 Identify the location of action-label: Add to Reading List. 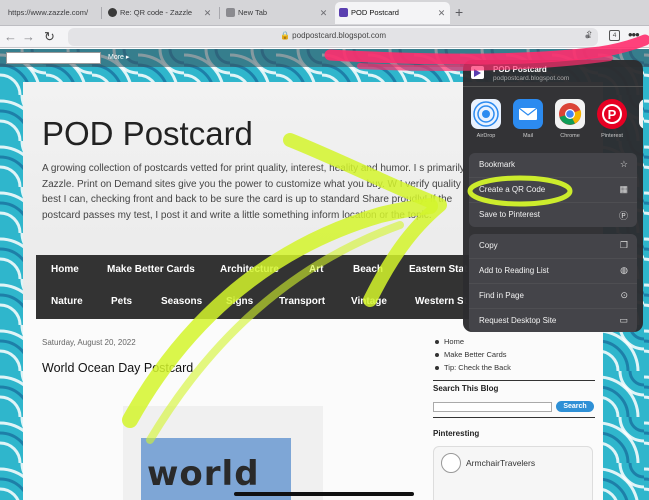
(514, 270).